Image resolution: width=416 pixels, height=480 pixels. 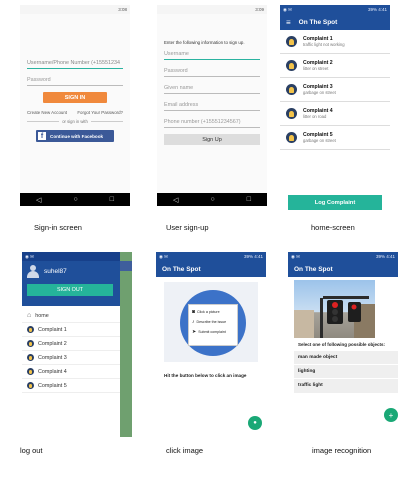 I want to click on complaint-subtitle: litter on street, so click(x=316, y=69).